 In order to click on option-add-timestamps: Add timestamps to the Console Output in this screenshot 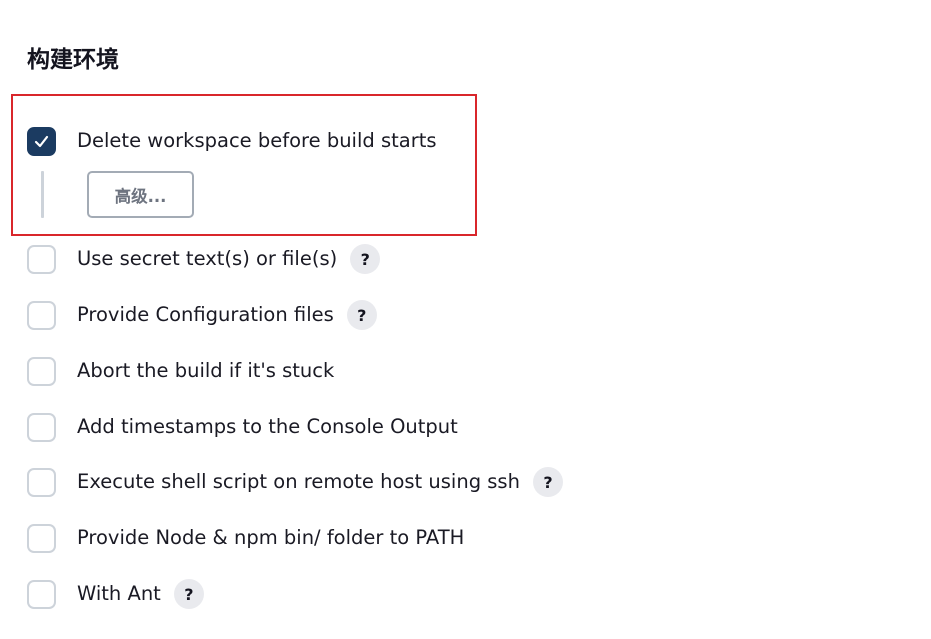, I will do `click(242, 427)`.